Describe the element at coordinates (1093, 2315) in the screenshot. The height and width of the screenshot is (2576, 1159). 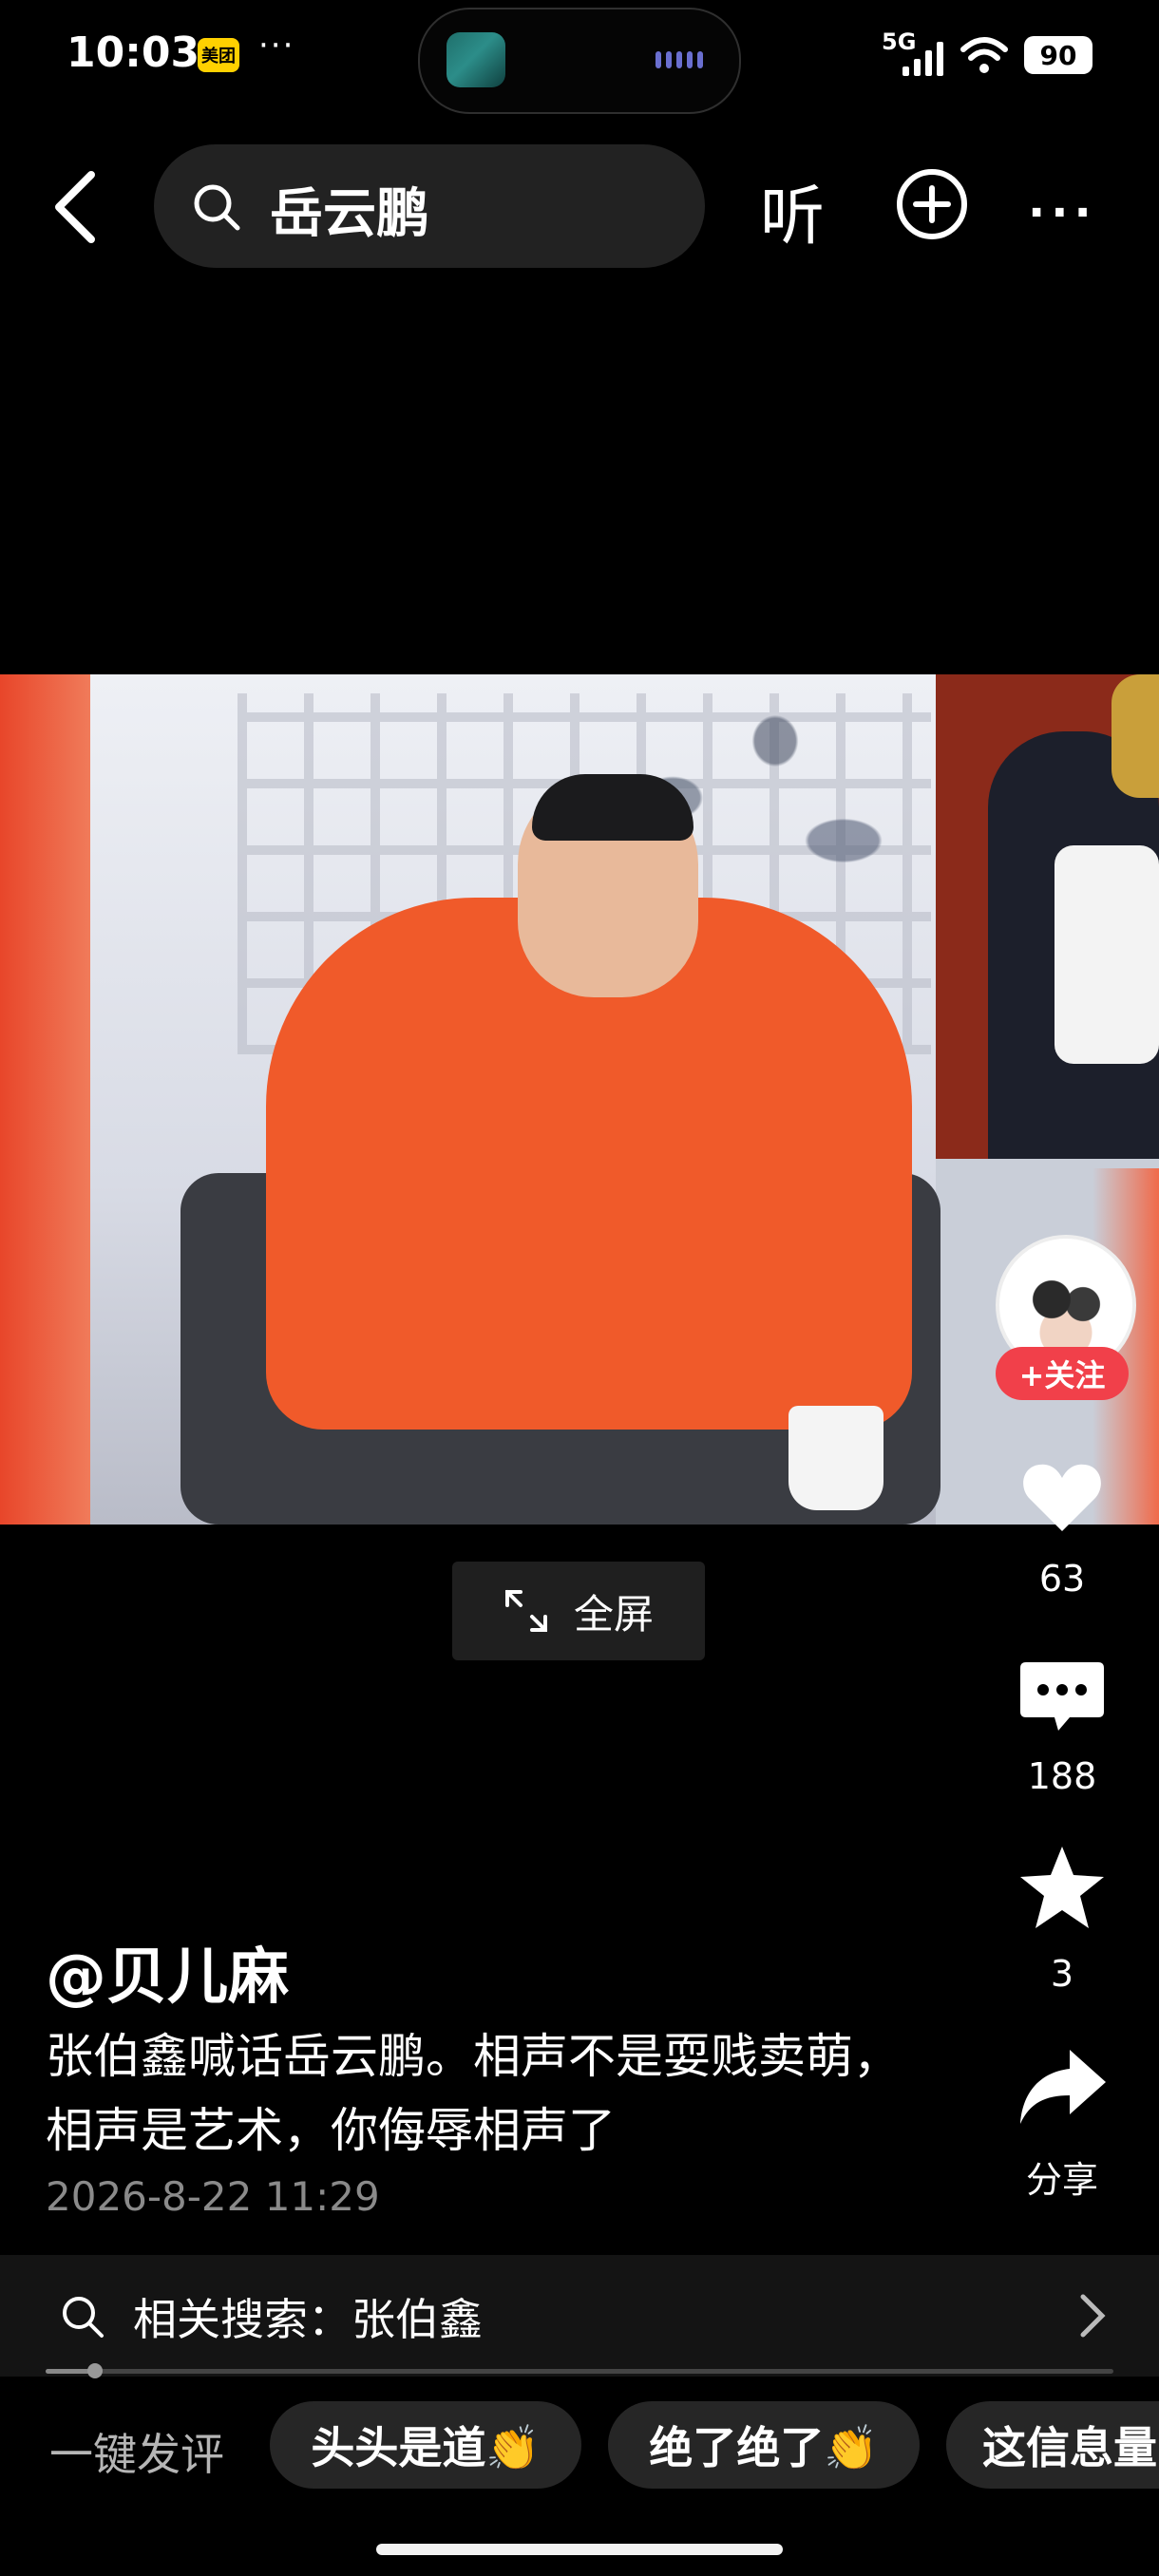
I see `chevron-right-icon` at that location.